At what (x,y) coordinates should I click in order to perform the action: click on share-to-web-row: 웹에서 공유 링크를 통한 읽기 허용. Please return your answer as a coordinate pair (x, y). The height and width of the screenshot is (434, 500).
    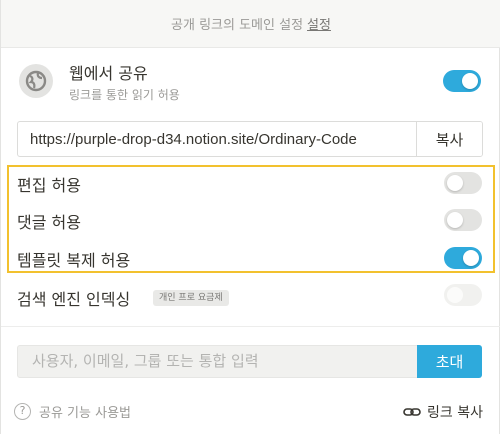
    Looking at the image, I should click on (251, 82).